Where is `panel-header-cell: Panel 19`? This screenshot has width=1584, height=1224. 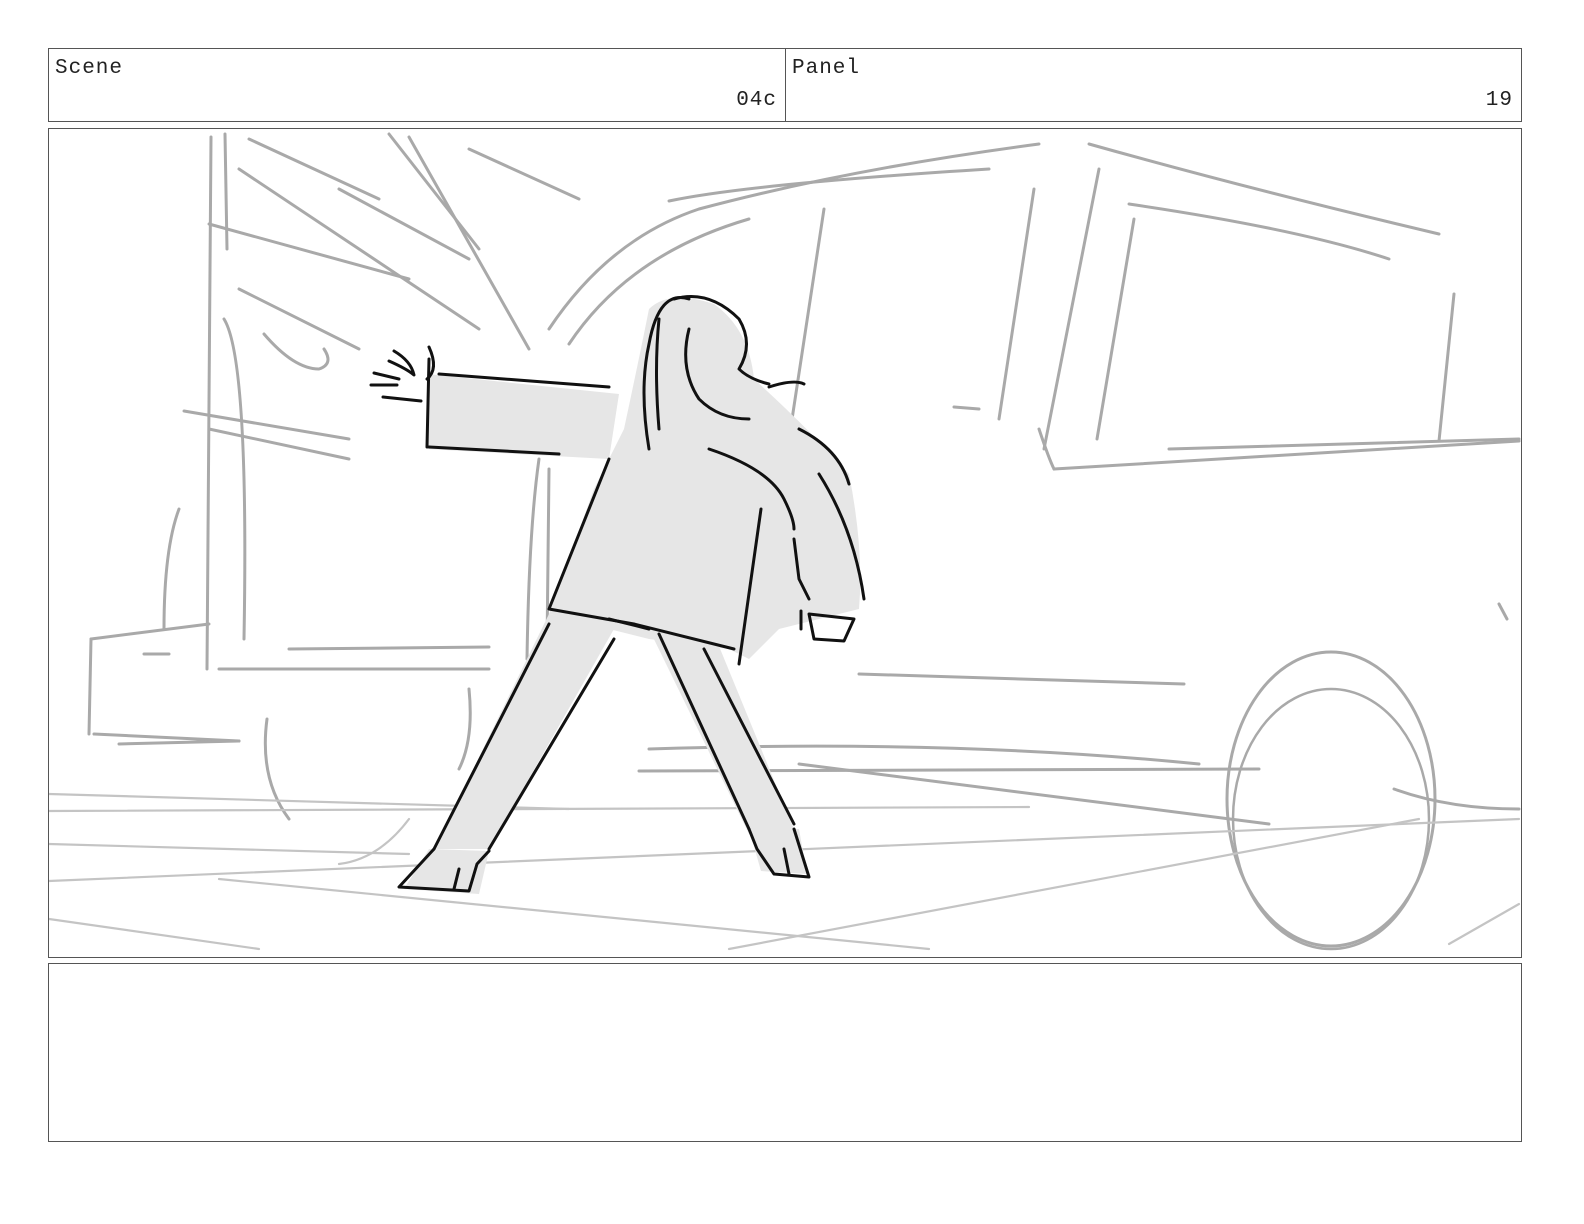
panel-header-cell: Panel 19 is located at coordinates (1153, 85).